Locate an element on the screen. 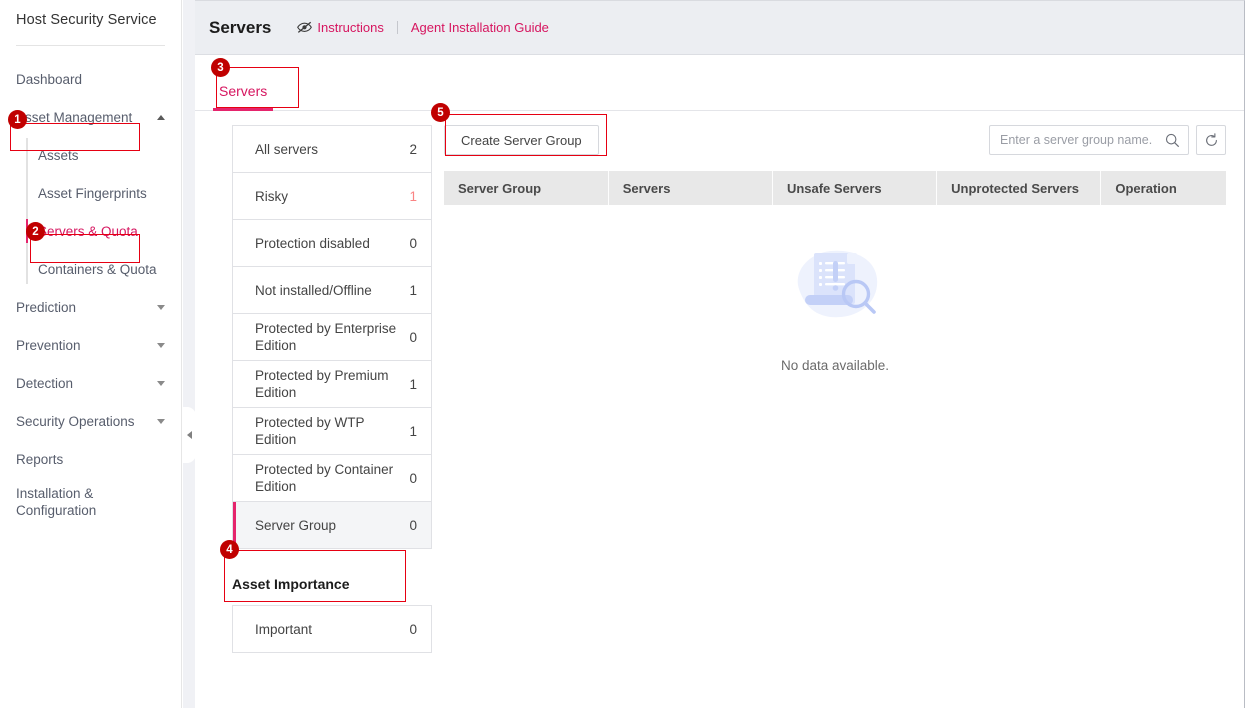 The width and height of the screenshot is (1245, 708). sidebar-item-security-operations: Security Operations is located at coordinates (90, 421).